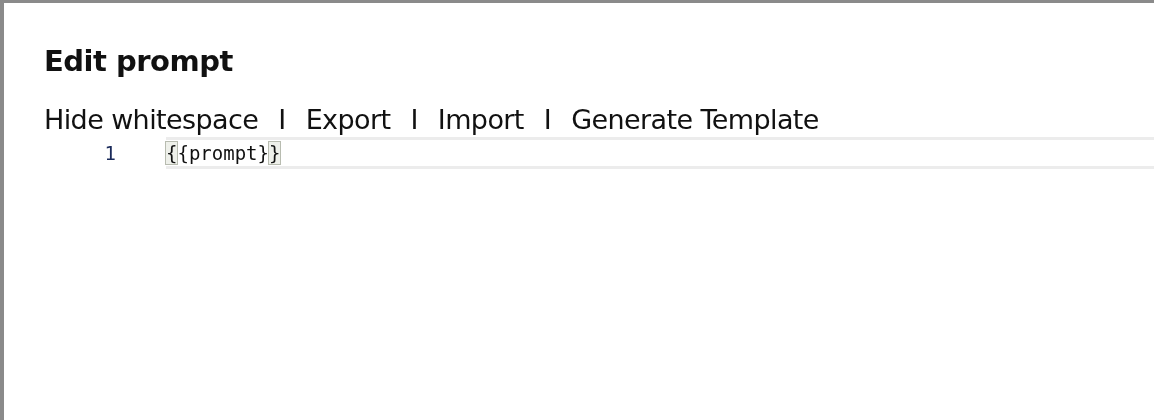 This screenshot has width=1154, height=420. Describe the element at coordinates (139, 61) in the screenshot. I see `dialog-title: Edit prompt` at that location.